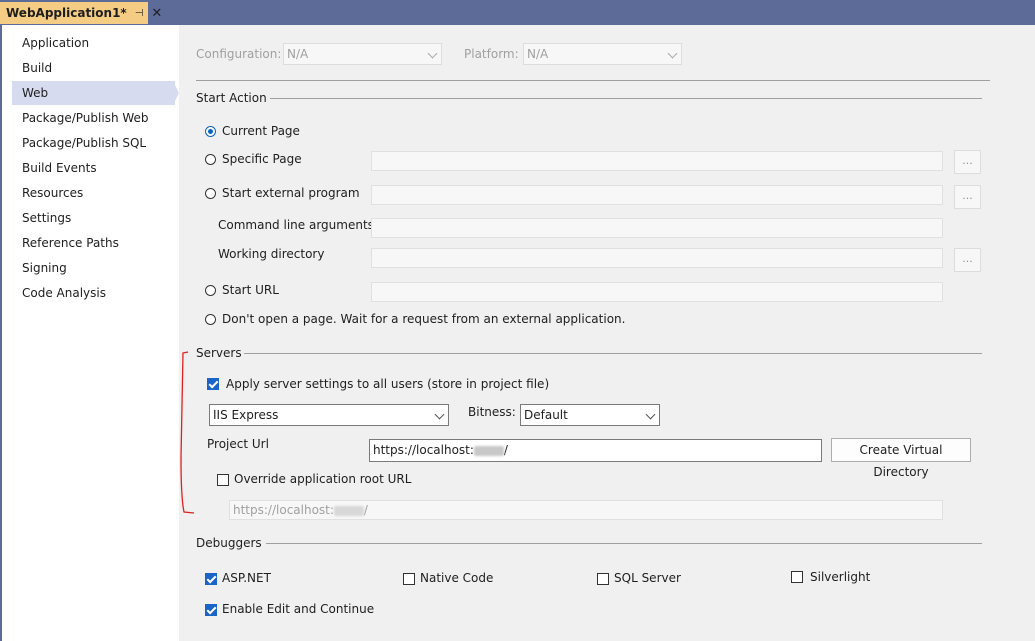  What do you see at coordinates (657, 195) in the screenshot?
I see `external-program-input` at bounding box center [657, 195].